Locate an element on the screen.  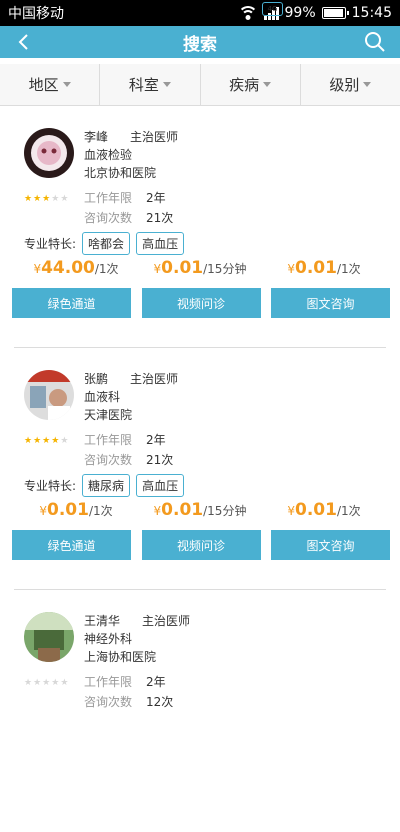
clock: 15:45 is located at coordinates (371, 13).